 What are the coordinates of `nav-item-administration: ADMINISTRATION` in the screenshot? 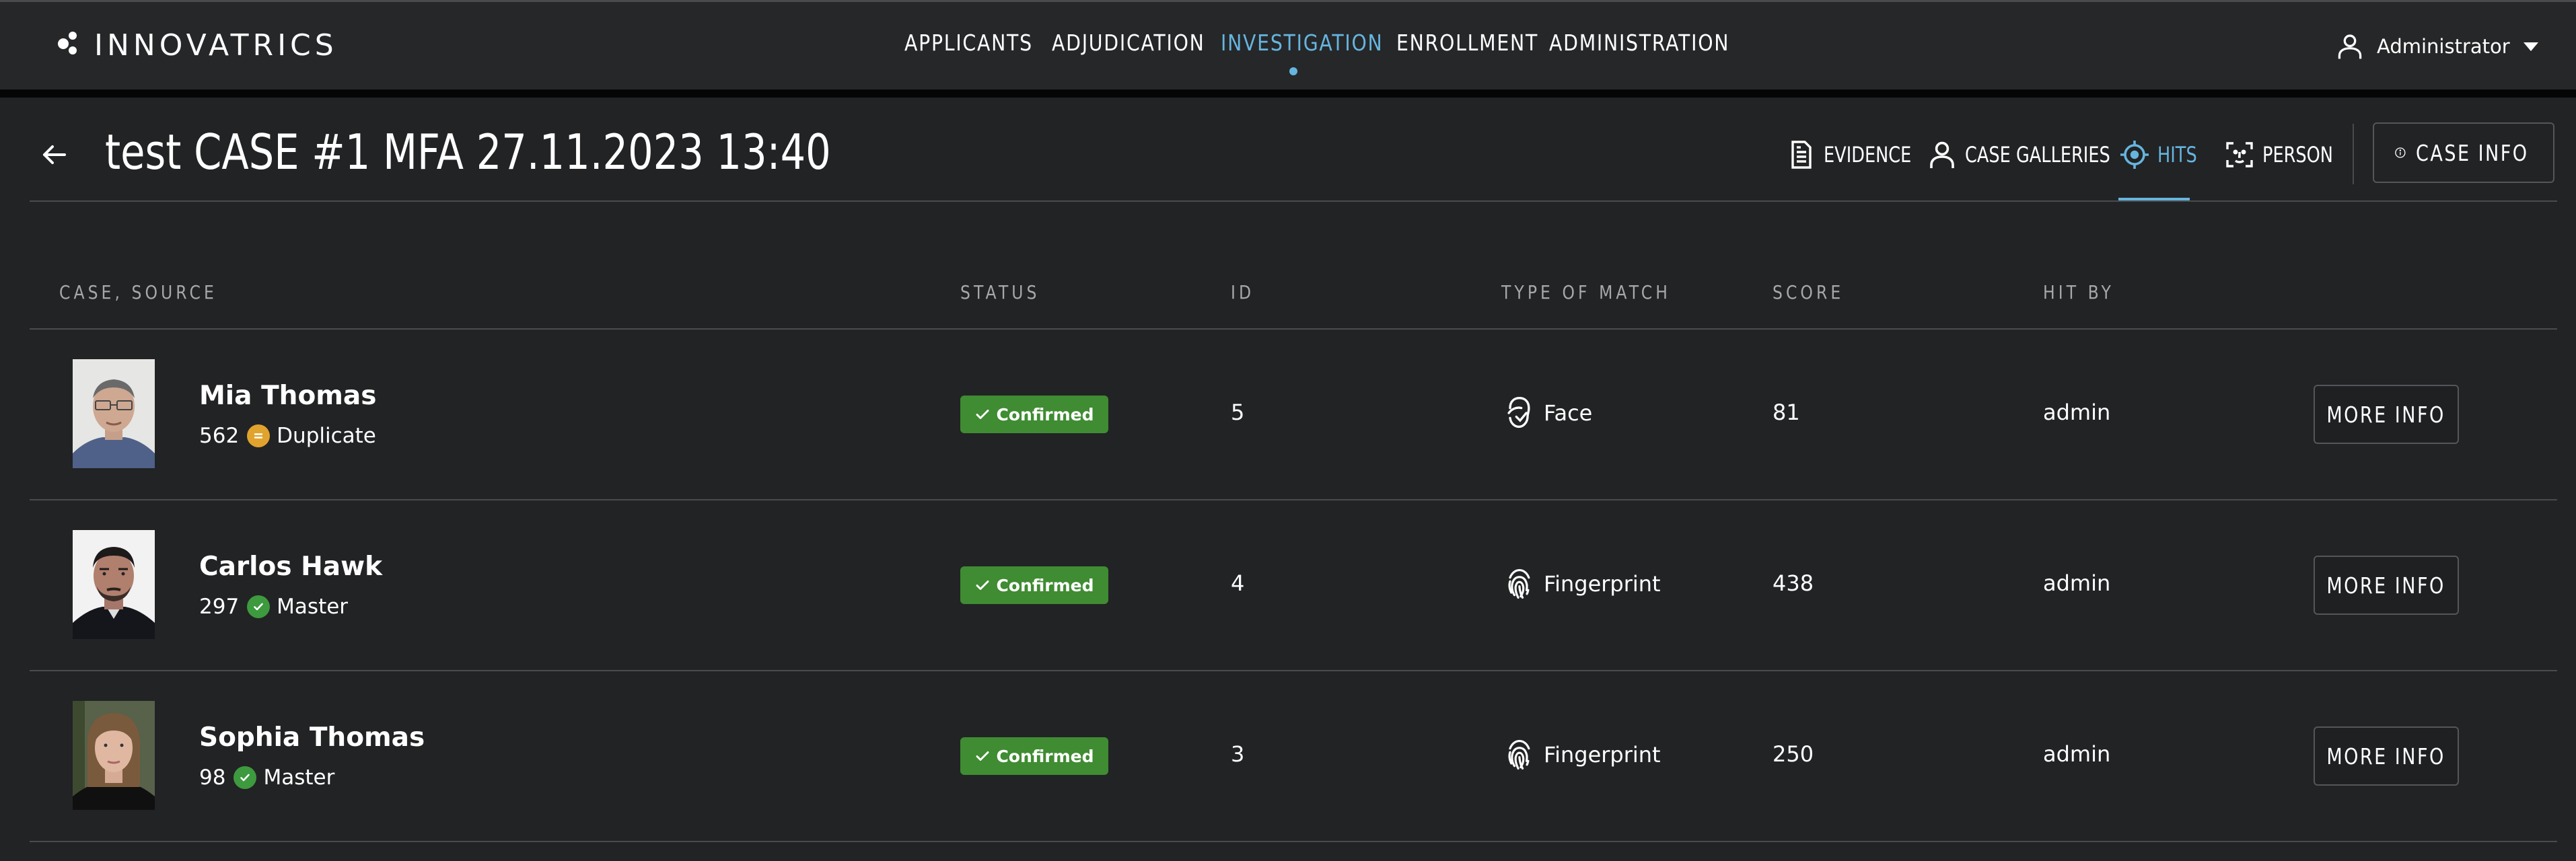 It's located at (1639, 43).